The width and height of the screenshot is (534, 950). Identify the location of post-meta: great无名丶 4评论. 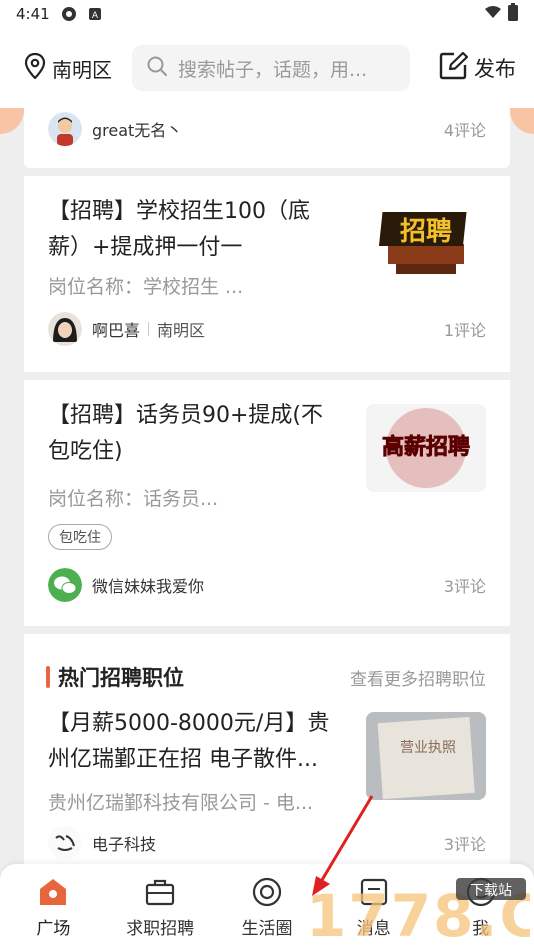
(267, 129).